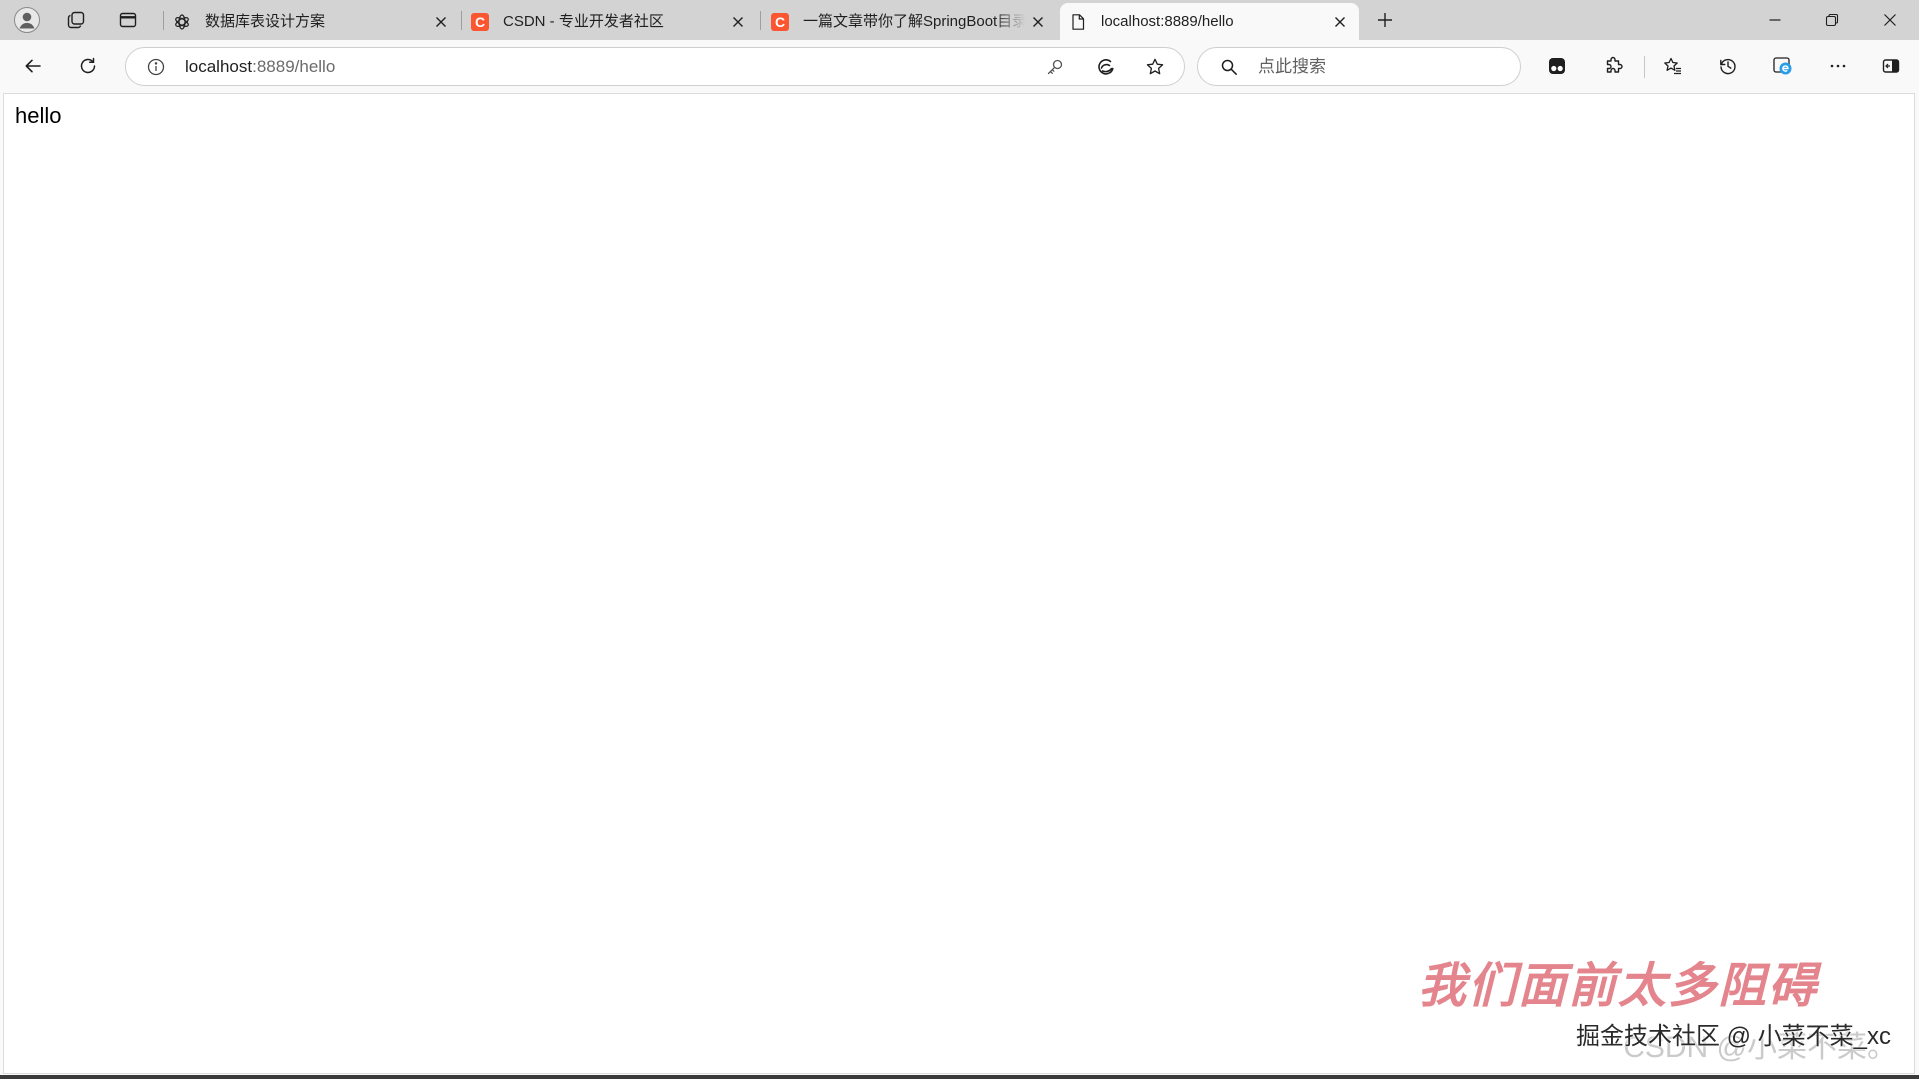 The image size is (1919, 1079). I want to click on search-icon, so click(1229, 67).